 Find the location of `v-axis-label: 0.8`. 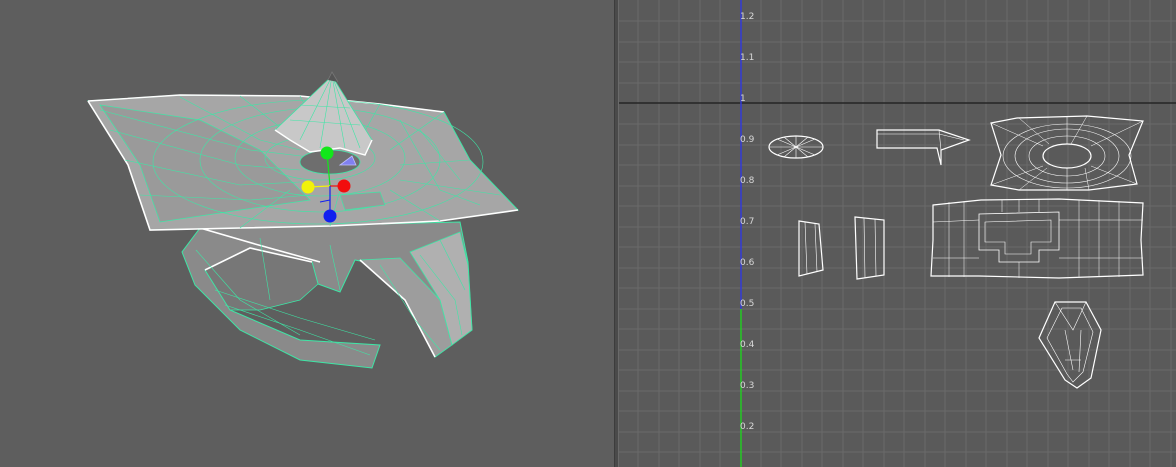

v-axis-label: 0.8 is located at coordinates (747, 181).